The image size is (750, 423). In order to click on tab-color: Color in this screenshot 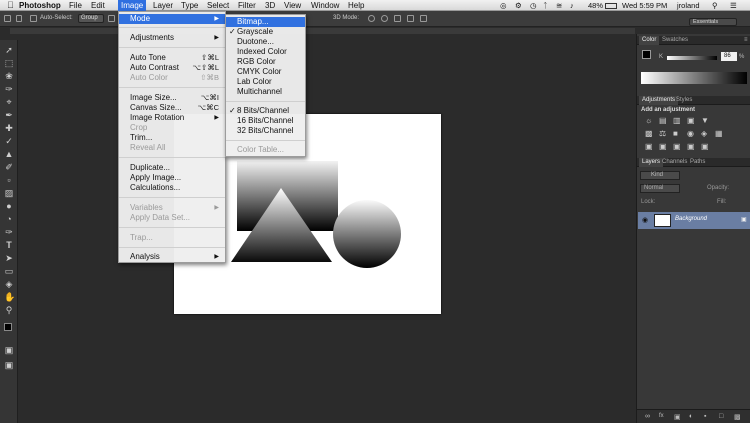, I will do `click(649, 40)`.